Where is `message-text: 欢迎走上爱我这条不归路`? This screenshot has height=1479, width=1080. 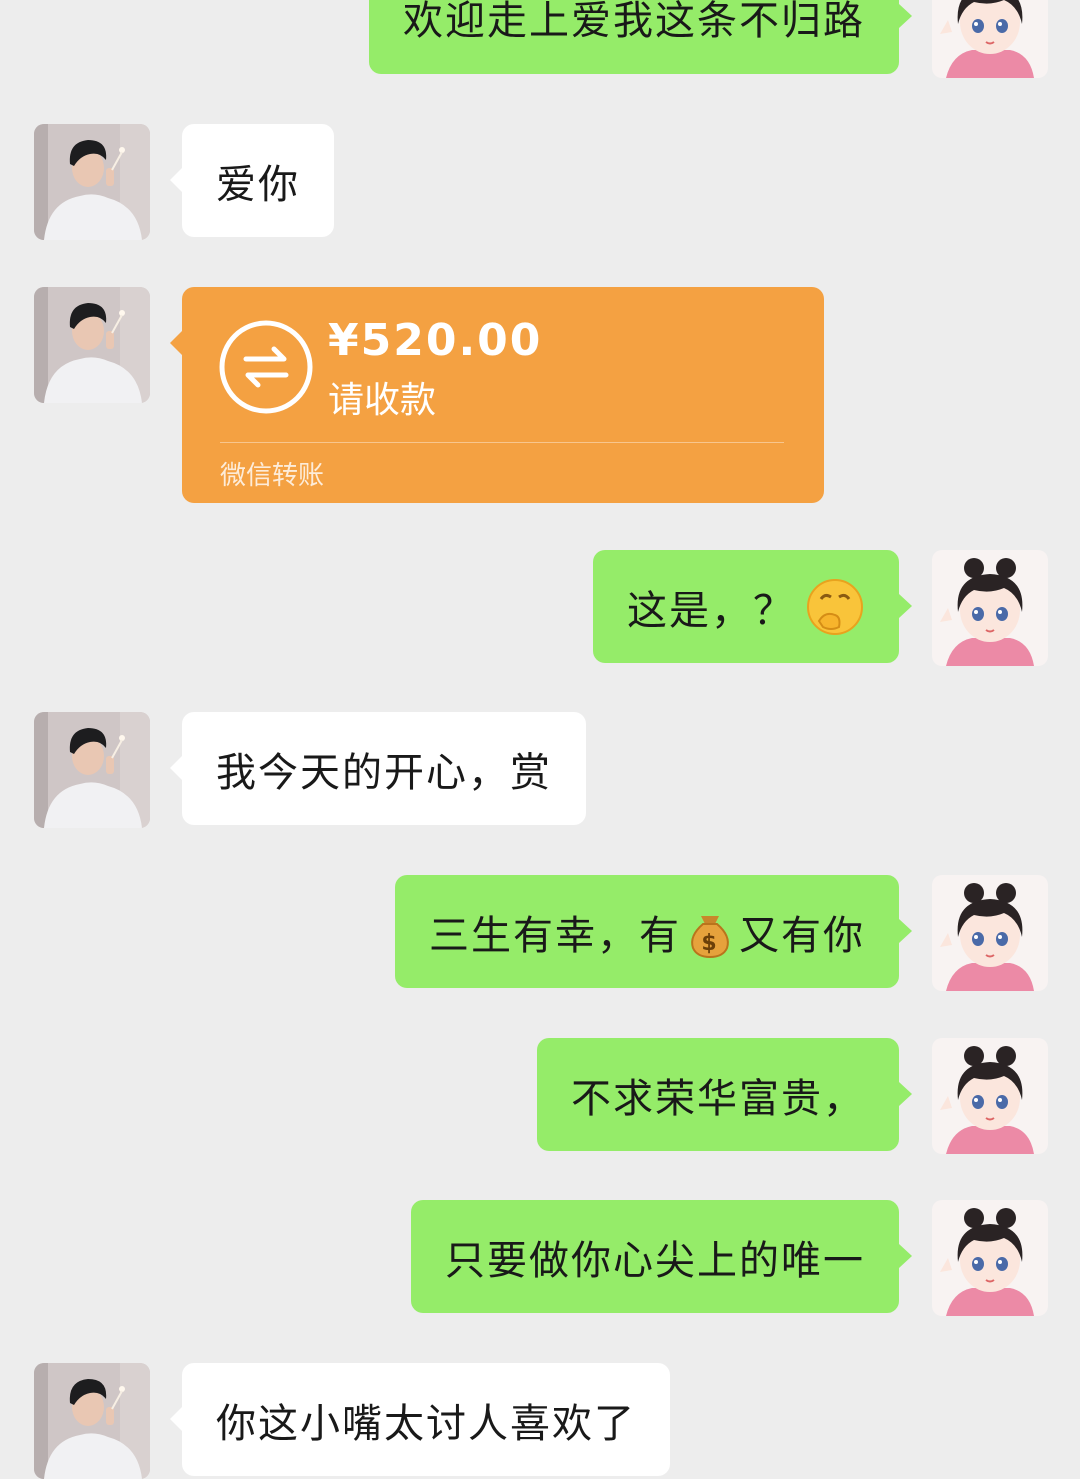
message-text: 欢迎走上爱我这条不归路 is located at coordinates (634, 22).